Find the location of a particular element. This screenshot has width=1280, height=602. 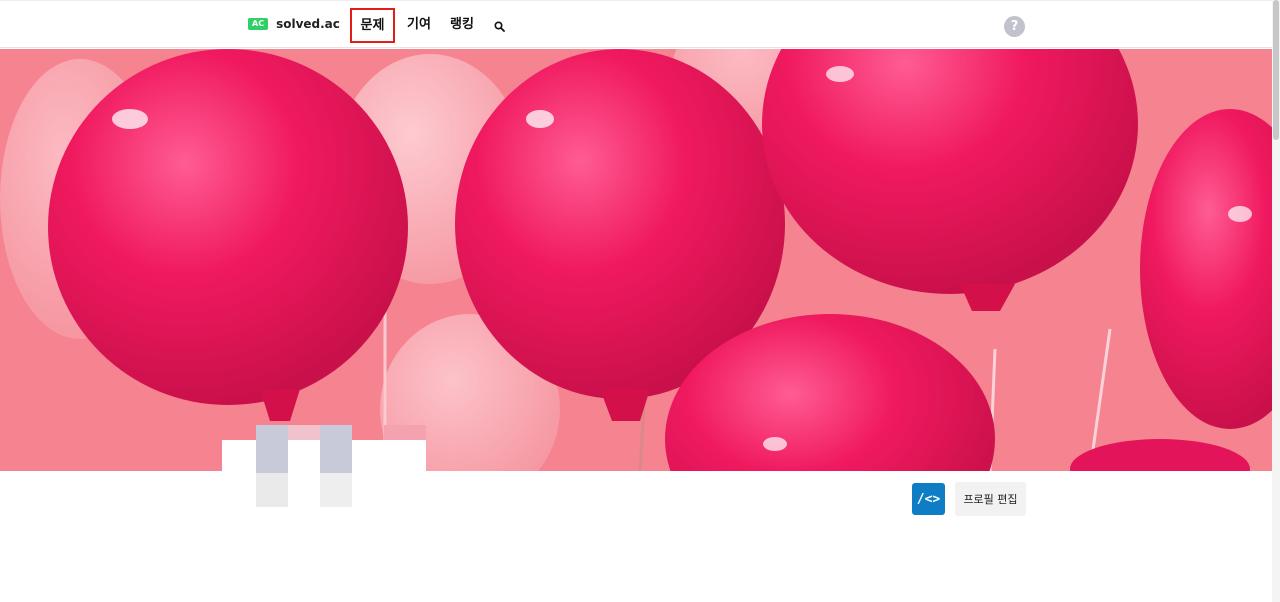

help-icon: ? is located at coordinates (1014, 26).